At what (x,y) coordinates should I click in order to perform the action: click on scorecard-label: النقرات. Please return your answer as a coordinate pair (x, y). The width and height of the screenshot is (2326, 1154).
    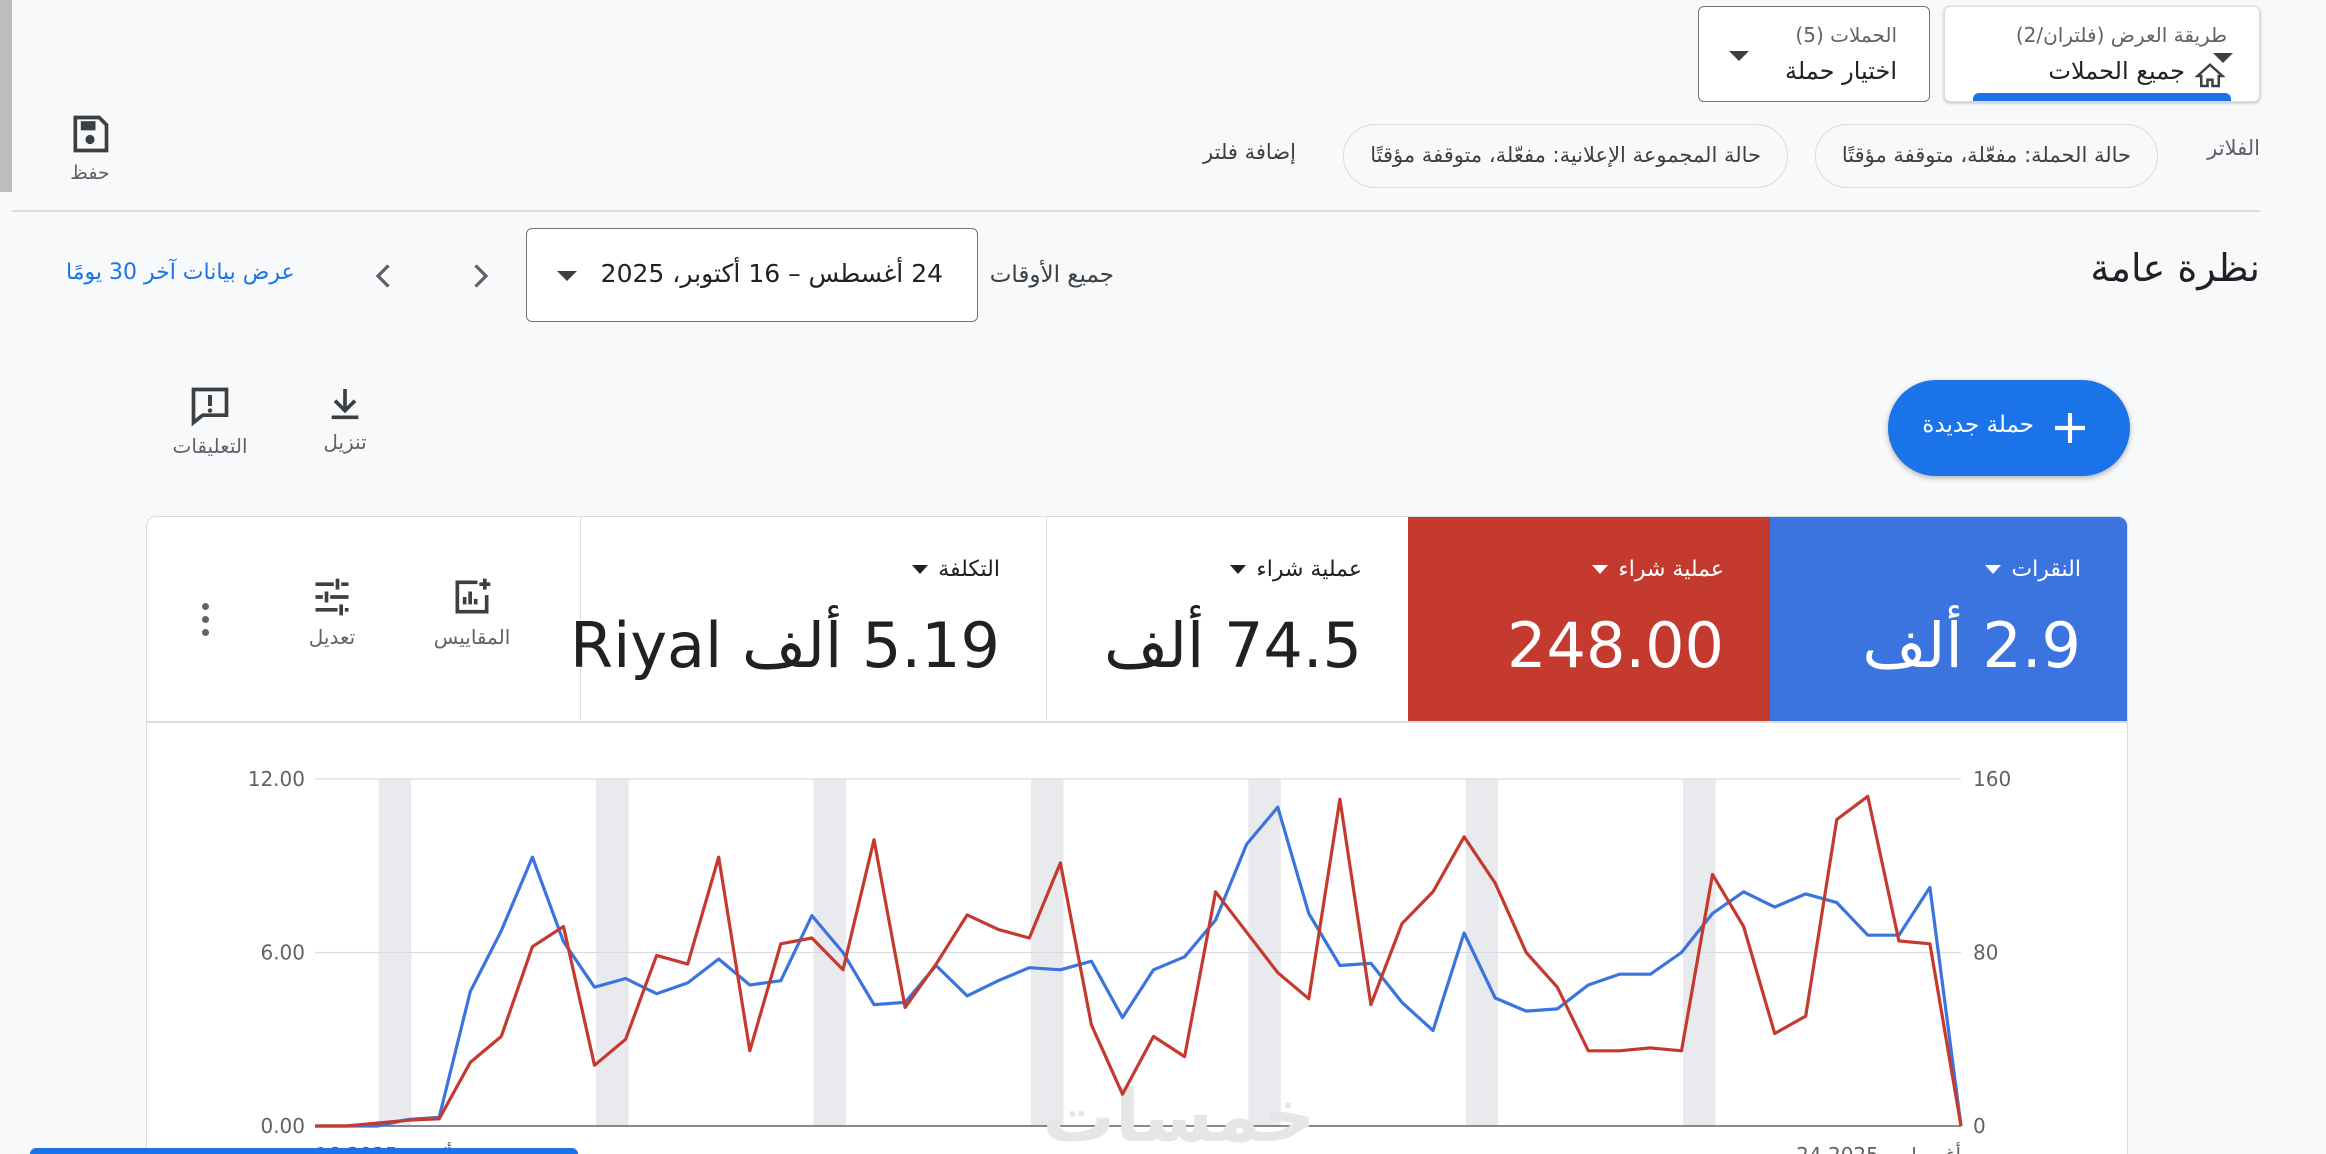
    Looking at the image, I should click on (2046, 569).